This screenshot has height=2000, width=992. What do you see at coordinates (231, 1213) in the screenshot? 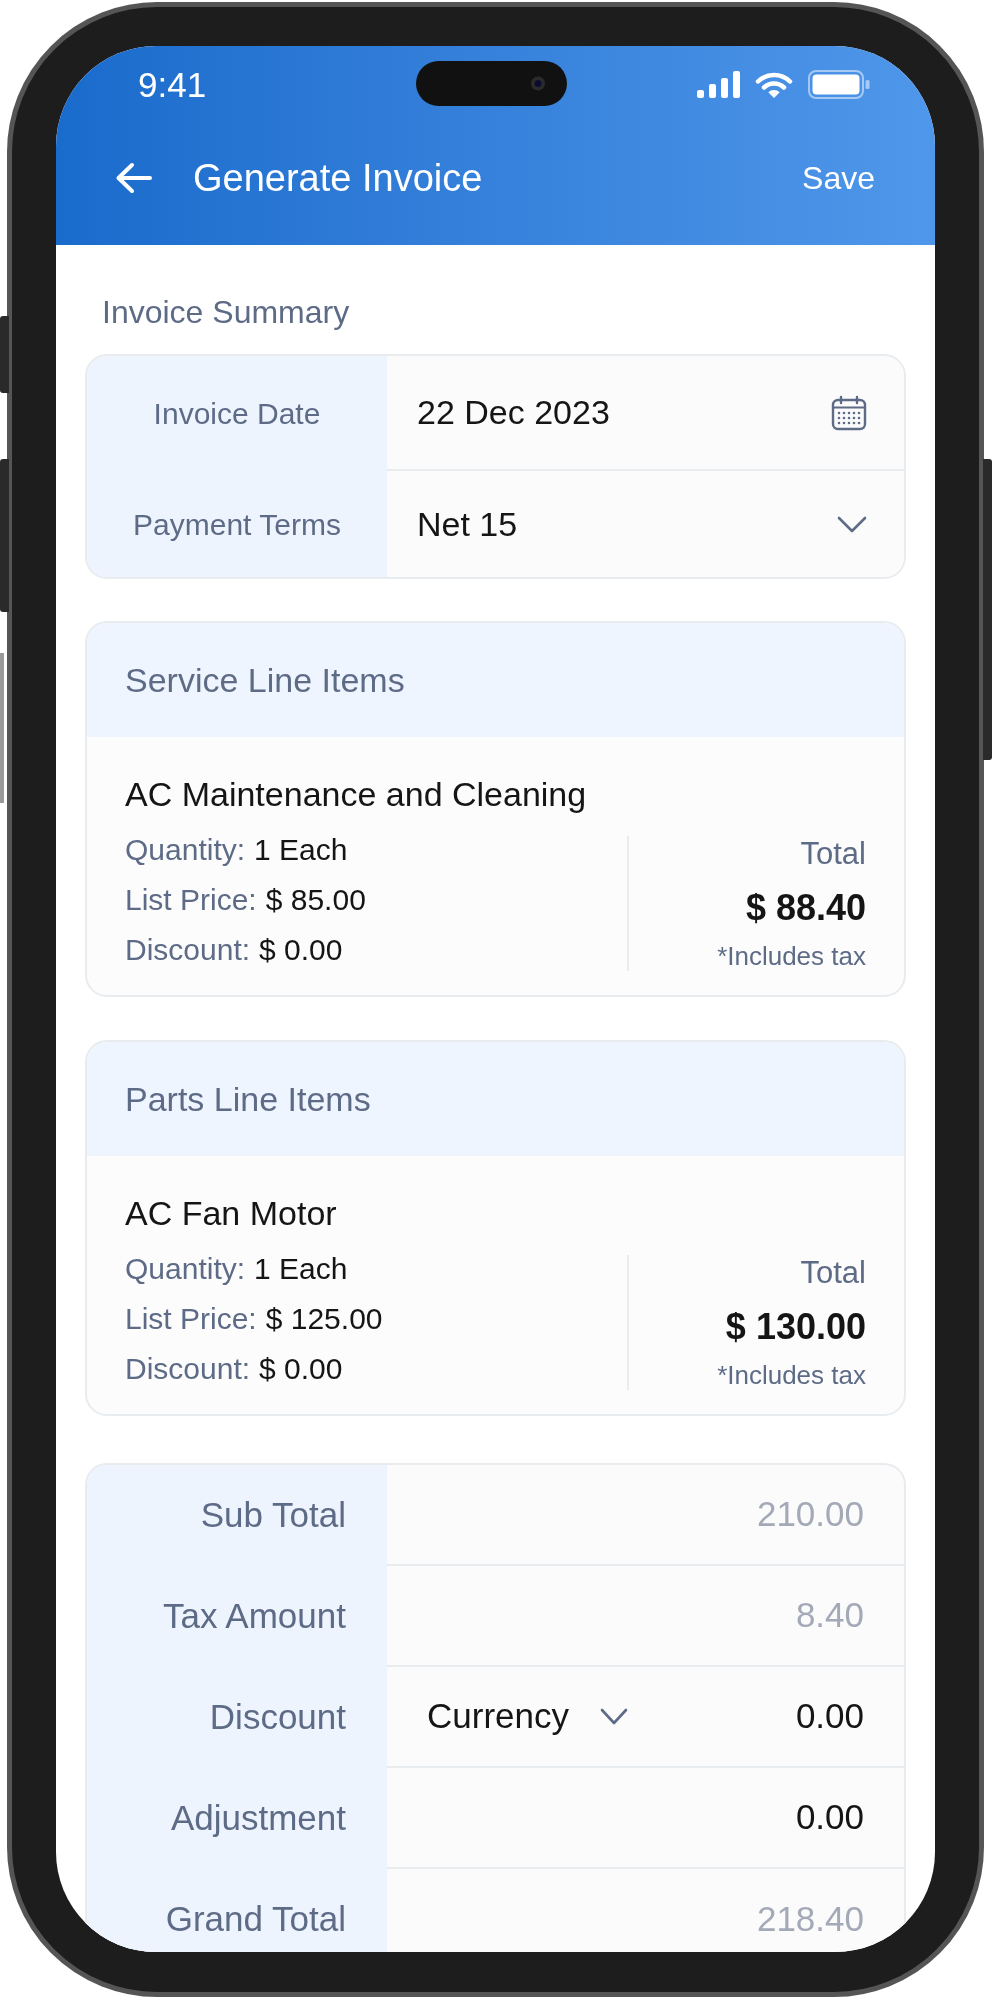
I see `item-name: AC Fan Motor` at bounding box center [231, 1213].